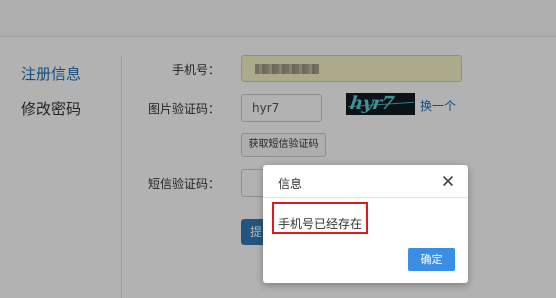  What do you see at coordinates (365, 181) in the screenshot?
I see `dialog-header: 信息` at bounding box center [365, 181].